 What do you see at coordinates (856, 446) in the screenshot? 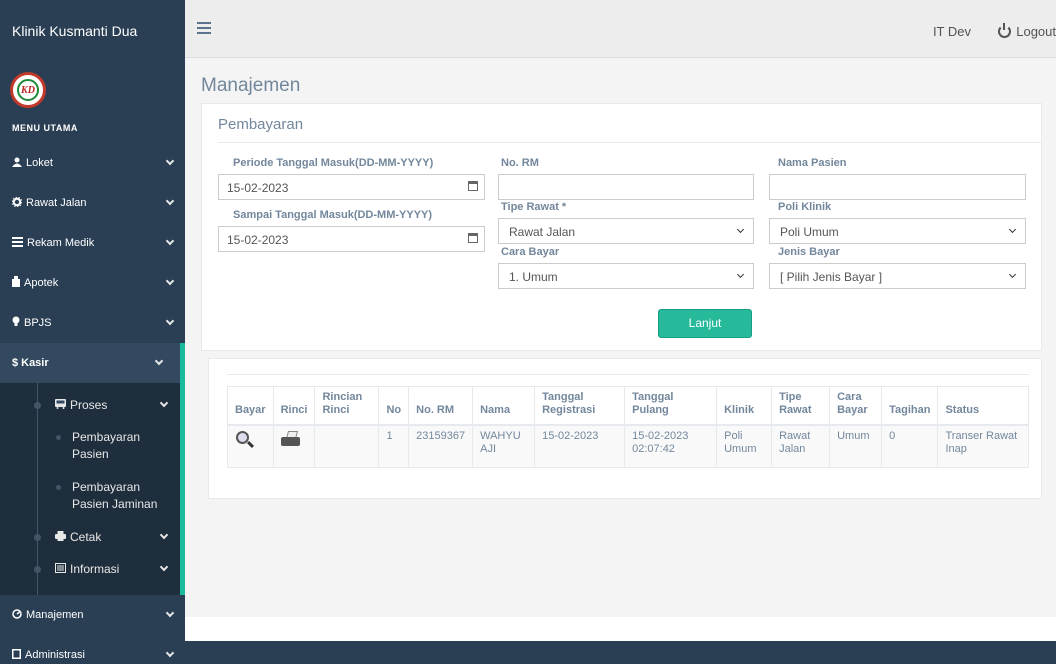
I see `cara-bayar-cell: Umum` at bounding box center [856, 446].